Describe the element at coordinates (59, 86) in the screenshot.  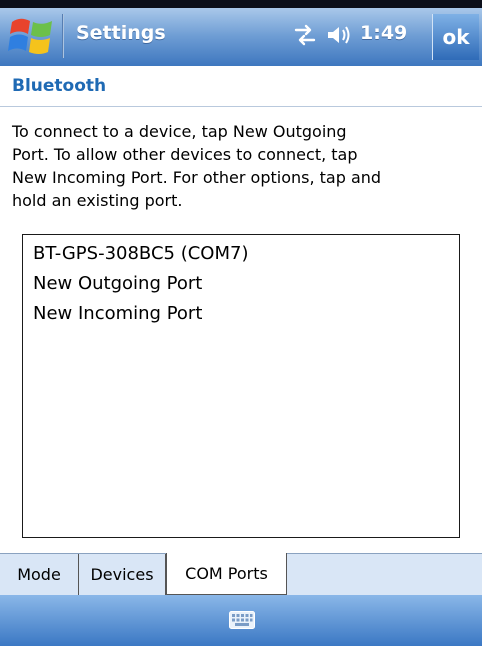
I see `page-title: Bluetooth` at that location.